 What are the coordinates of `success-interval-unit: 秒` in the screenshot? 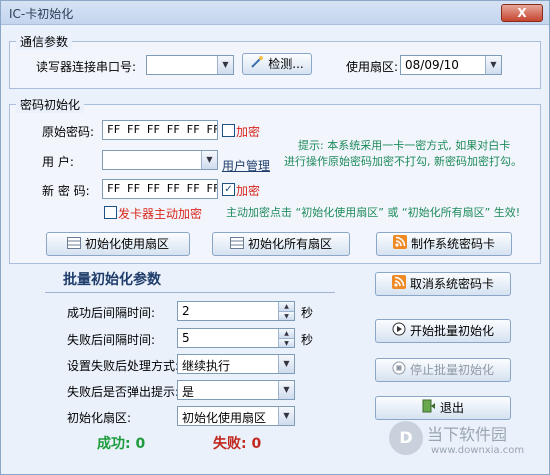 It's located at (307, 313).